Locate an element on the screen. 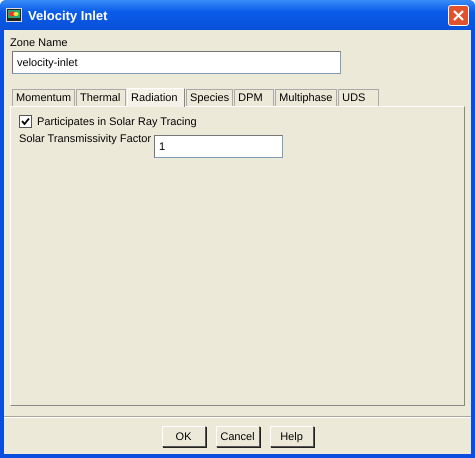 This screenshot has width=475, height=458. checkmark-icon is located at coordinates (25, 121).